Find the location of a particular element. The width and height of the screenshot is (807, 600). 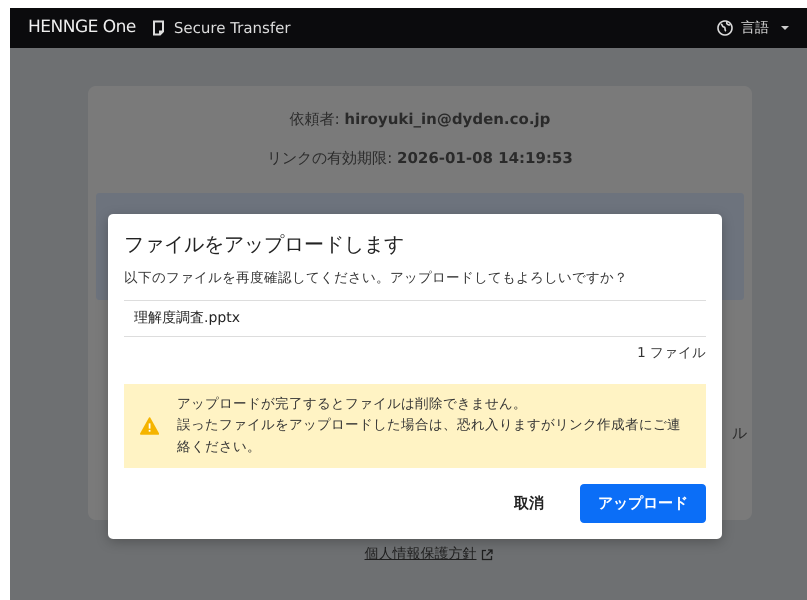

upload-button: アップロード is located at coordinates (643, 503).